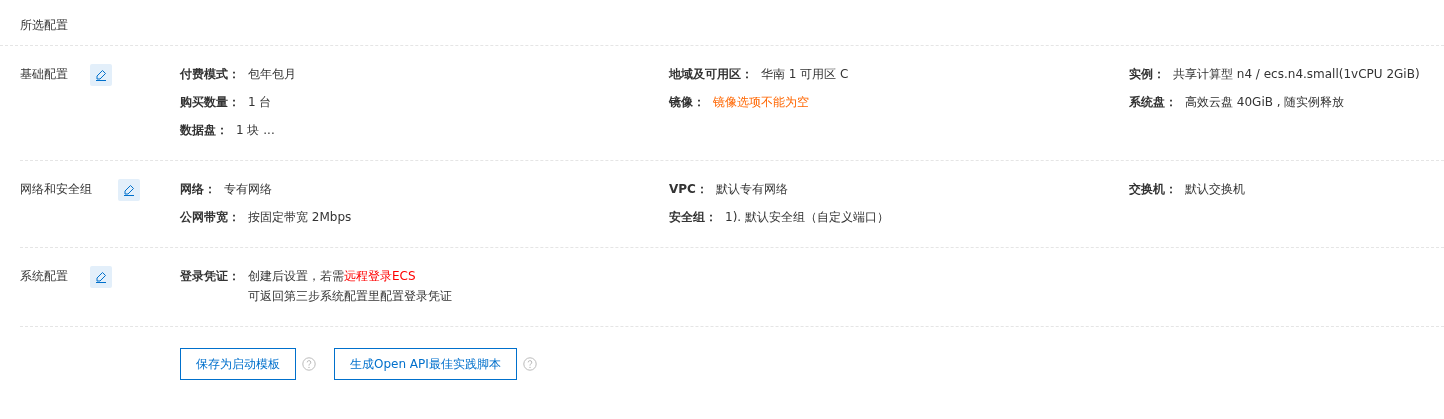 Image resolution: width=1444 pixels, height=419 pixels. Describe the element at coordinates (210, 102) in the screenshot. I see `field-label: 购买数量：` at that location.